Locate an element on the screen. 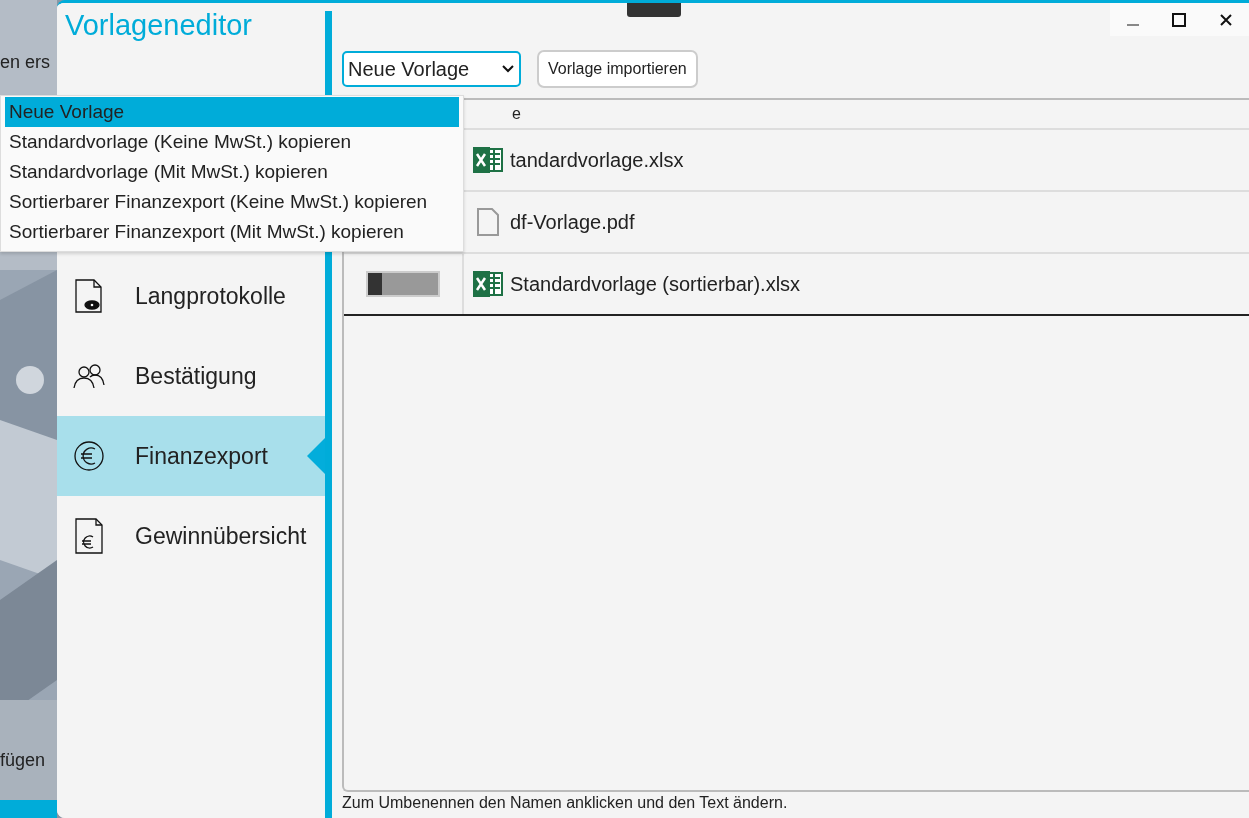 The height and width of the screenshot is (818, 1249). dropdown-option: Neue Vorlage is located at coordinates (232, 112).